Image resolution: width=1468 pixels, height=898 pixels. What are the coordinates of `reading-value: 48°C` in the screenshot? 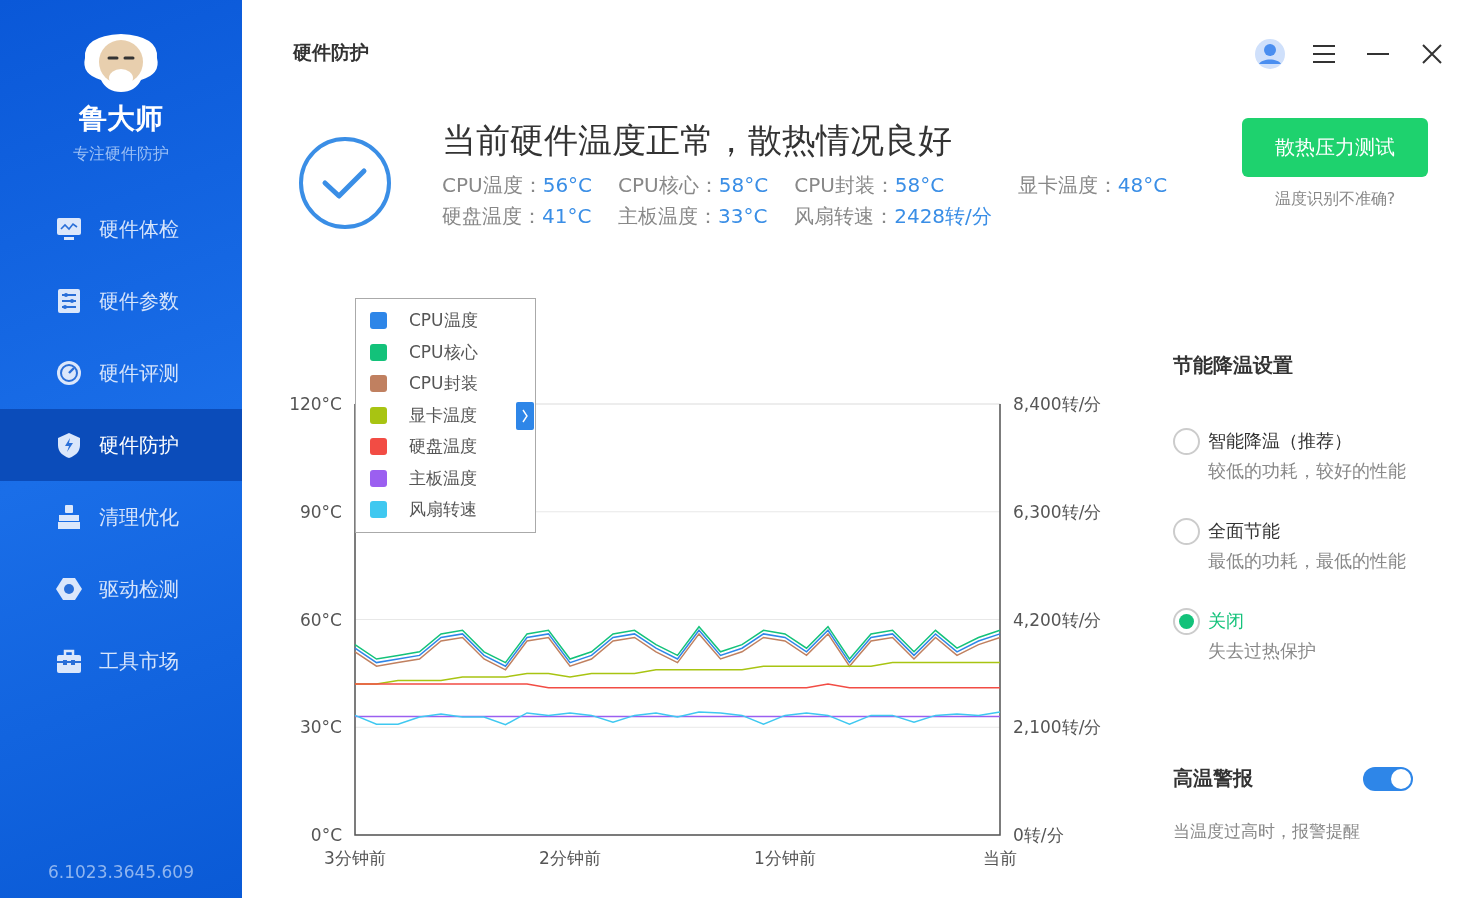 It's located at (1142, 185).